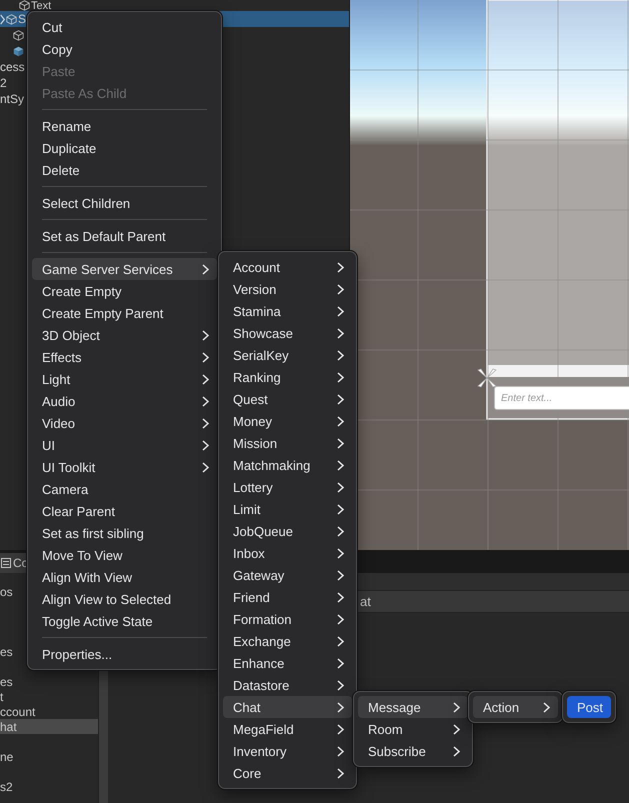 This screenshot has height=803, width=629. Describe the element at coordinates (124, 577) in the screenshot. I see `menu-item: Align With View` at that location.